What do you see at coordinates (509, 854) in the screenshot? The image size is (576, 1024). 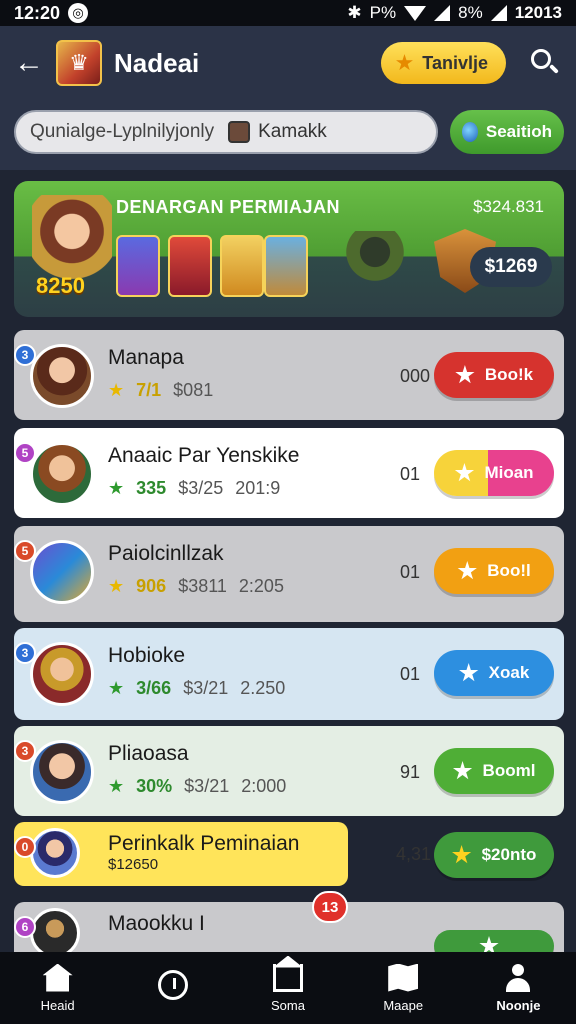 I see `action-label: $20nto` at bounding box center [509, 854].